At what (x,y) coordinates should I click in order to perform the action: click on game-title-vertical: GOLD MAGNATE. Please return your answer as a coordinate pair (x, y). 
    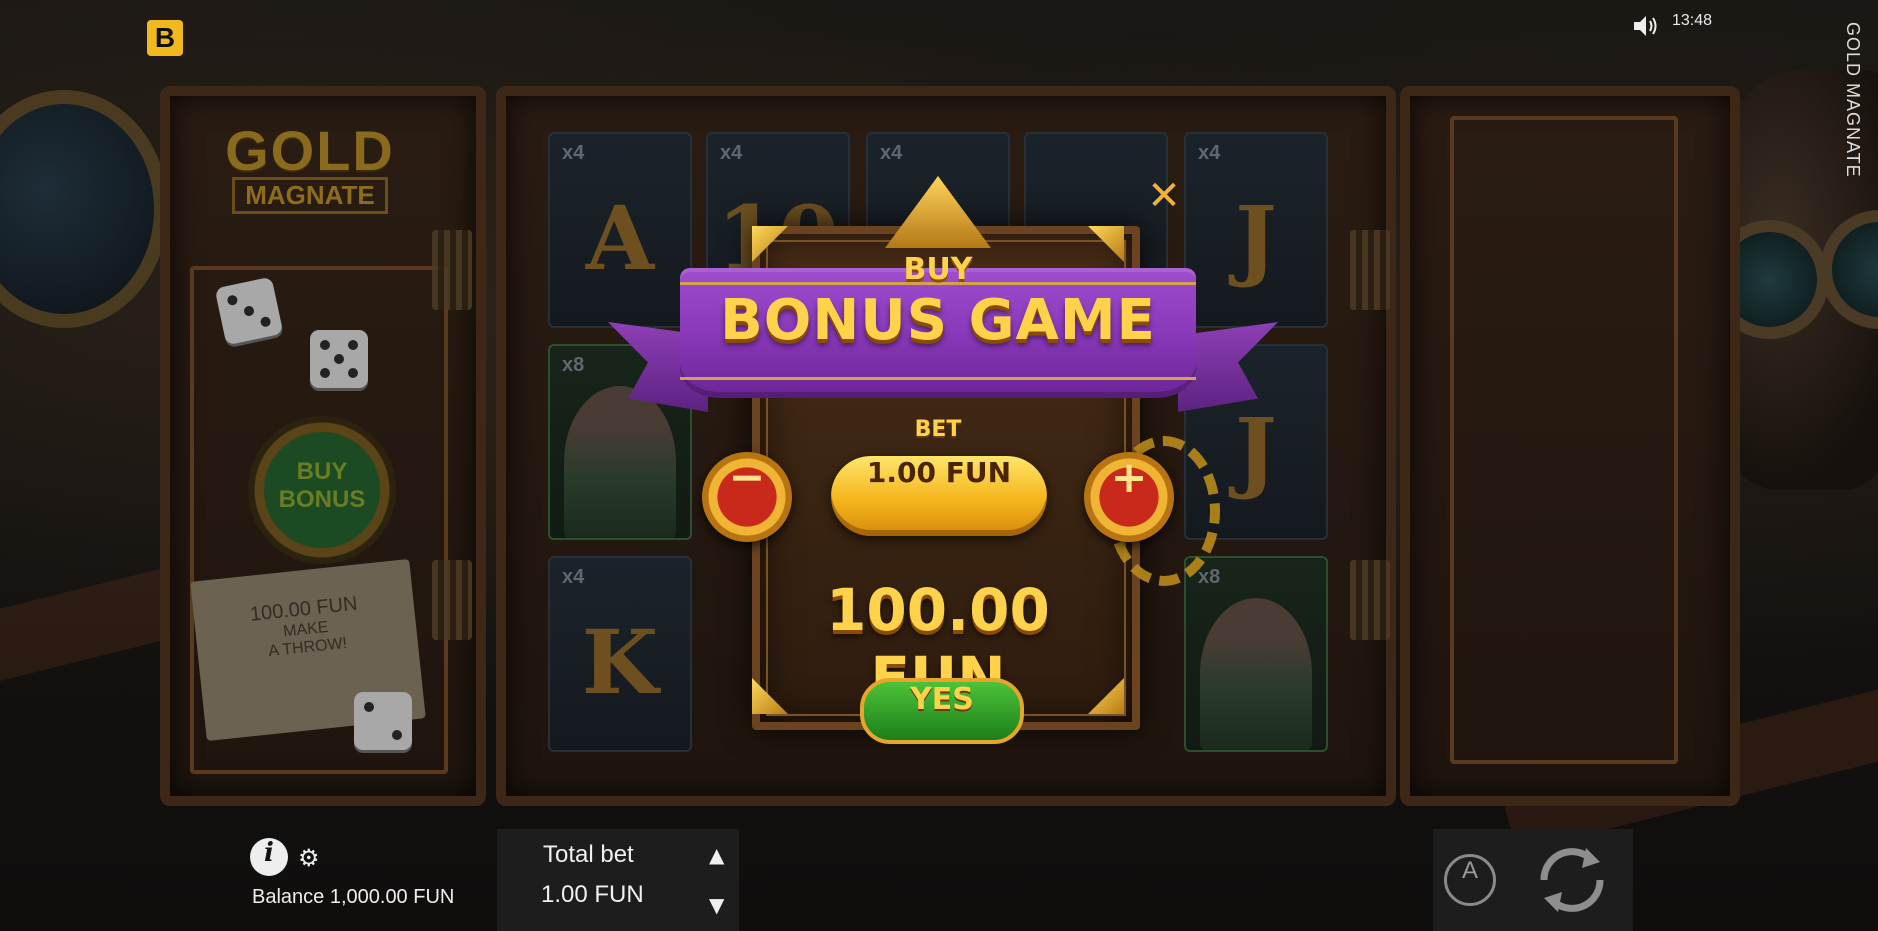
    Looking at the image, I should click on (1853, 100).